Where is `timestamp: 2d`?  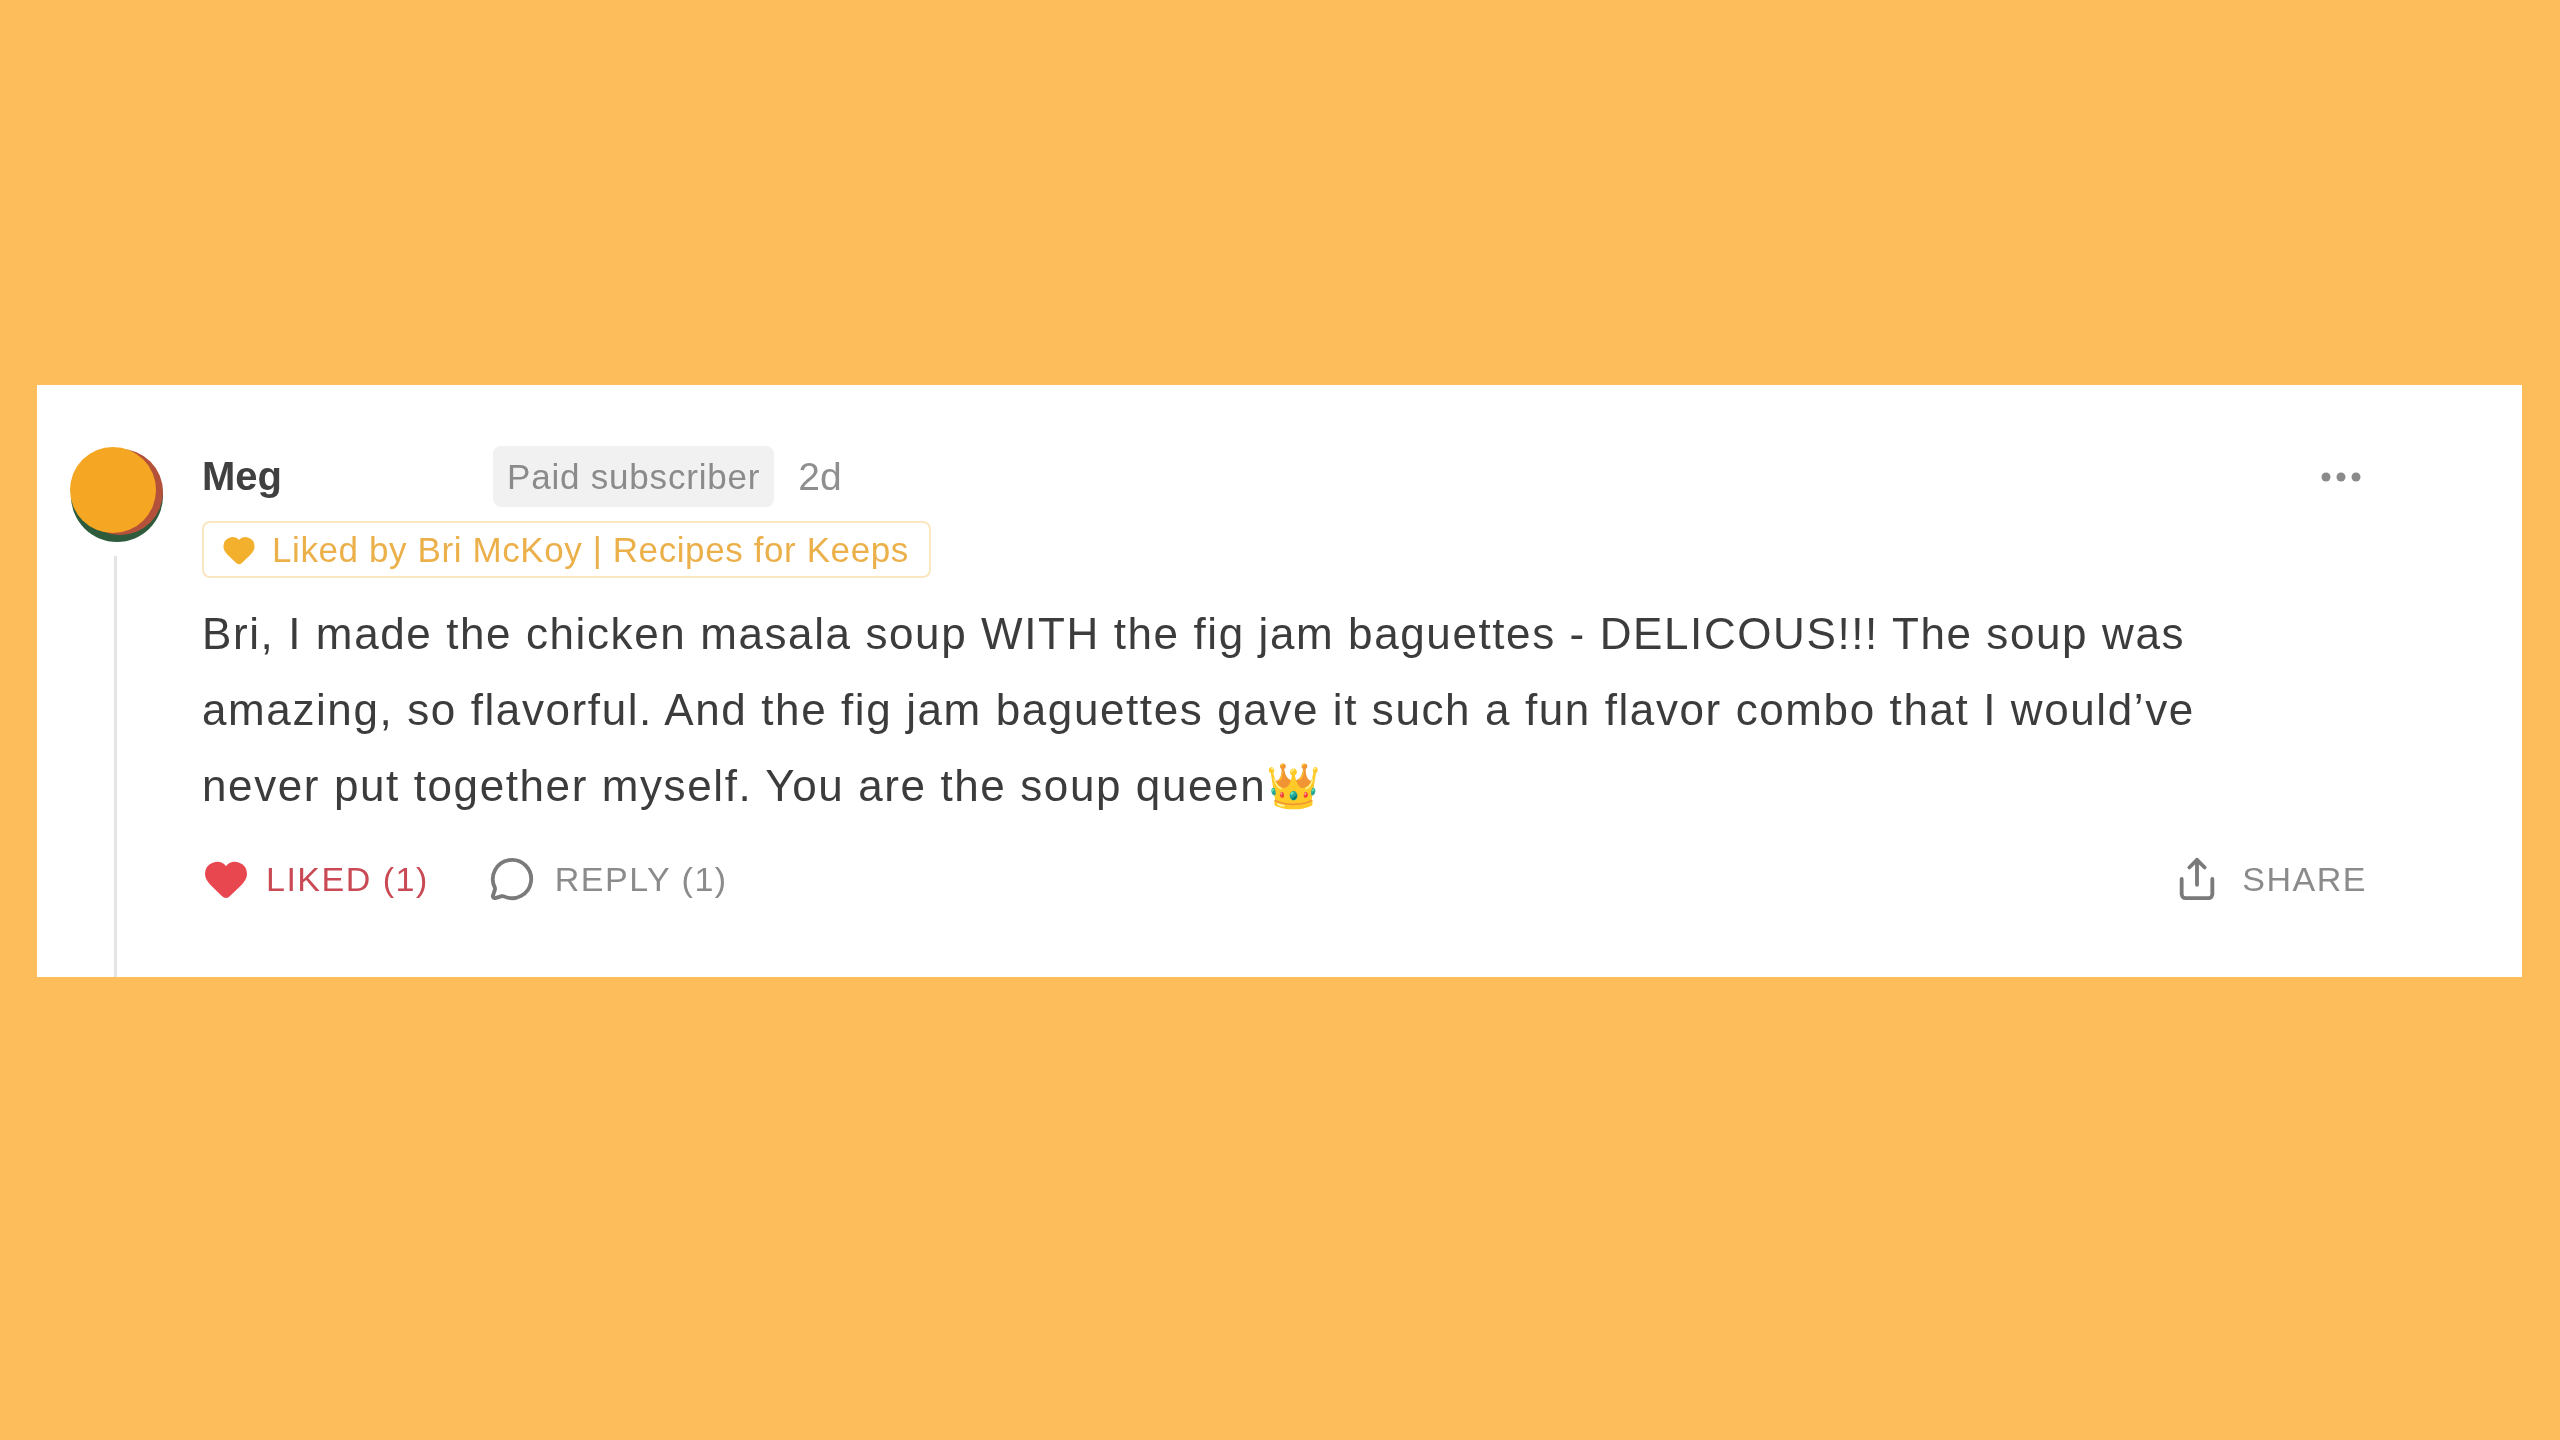
timestamp: 2d is located at coordinates (820, 476).